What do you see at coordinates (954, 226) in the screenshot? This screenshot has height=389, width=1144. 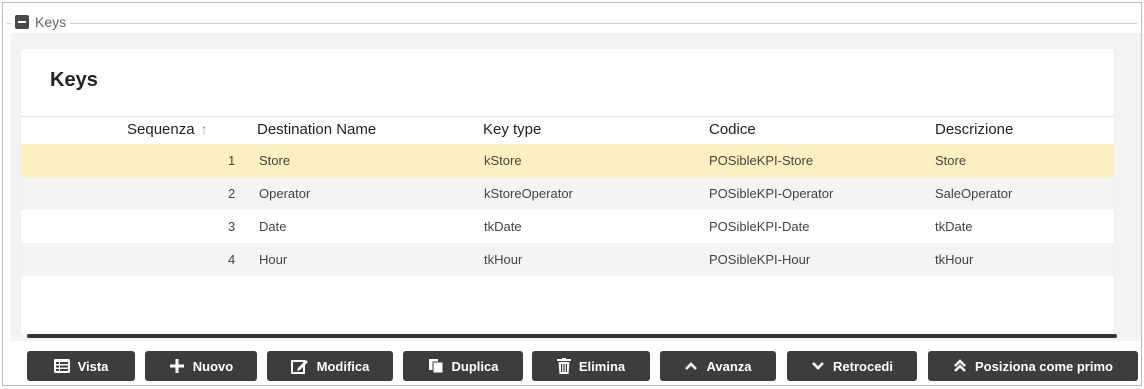 I see `cell-descrizione: tkDate` at bounding box center [954, 226].